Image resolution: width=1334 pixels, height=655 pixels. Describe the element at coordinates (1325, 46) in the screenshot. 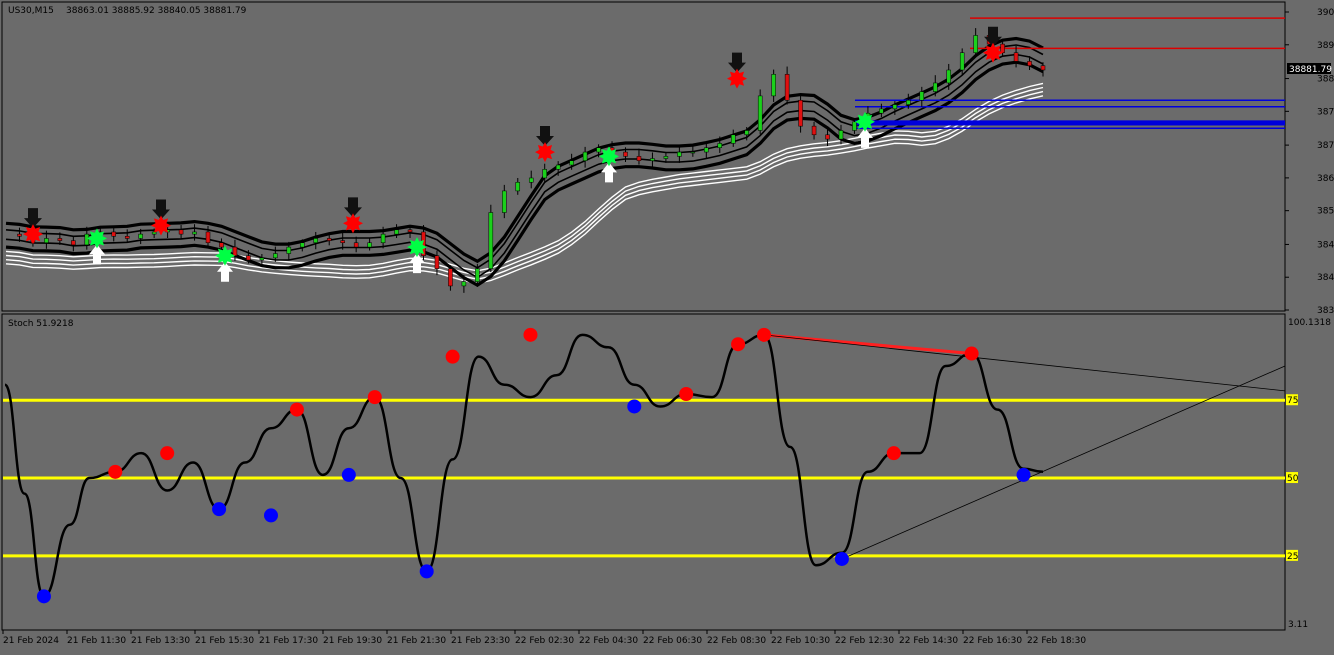

I see `price-tick-label: 38938.40` at that location.